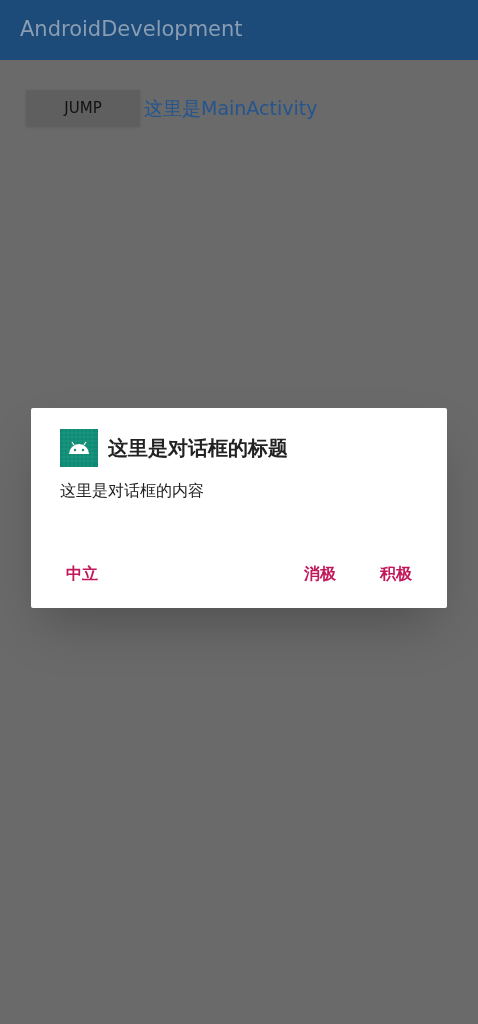 The height and width of the screenshot is (1024, 478). What do you see at coordinates (131, 30) in the screenshot?
I see `app-bar-title: AndroidDevelopment` at bounding box center [131, 30].